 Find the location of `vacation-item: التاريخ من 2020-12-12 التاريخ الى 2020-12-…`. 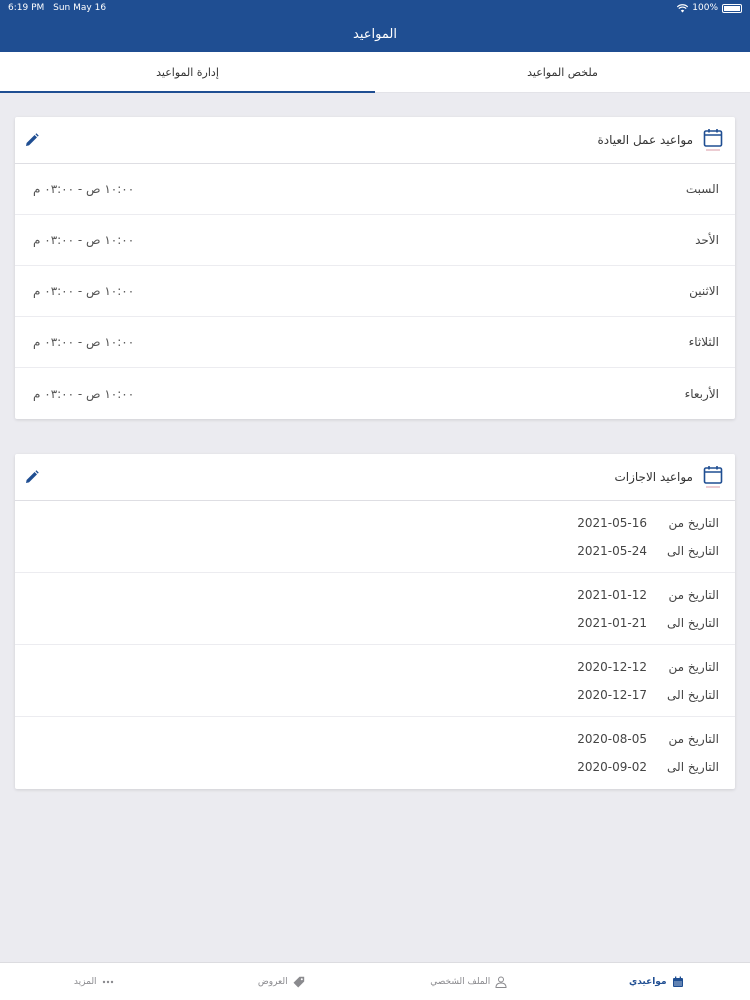

vacation-item: التاريخ من 2020-12-12 التاريخ الى 2020-12-… is located at coordinates (375, 681).